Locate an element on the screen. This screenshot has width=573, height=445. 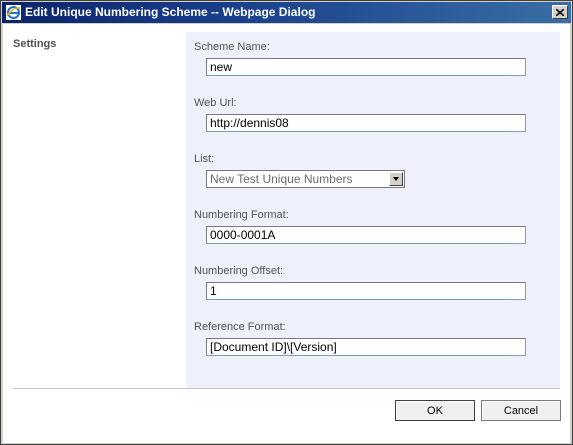
close-button is located at coordinates (560, 12).